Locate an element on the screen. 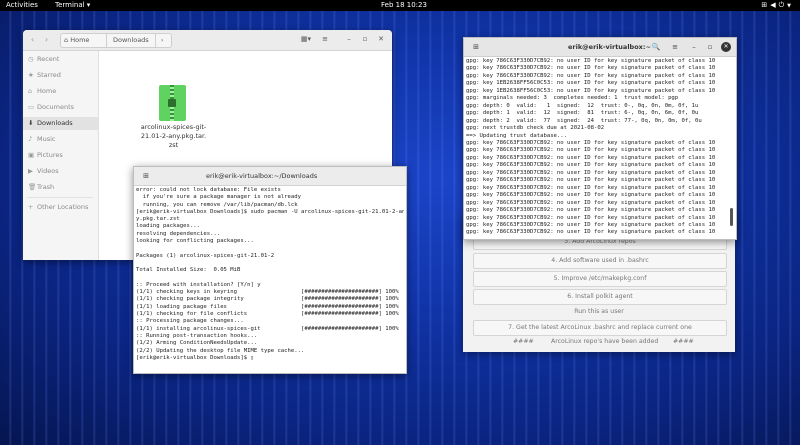 This screenshot has width=800, height=445. sidebar-item-starred: ★ Starred is located at coordinates (60, 75).